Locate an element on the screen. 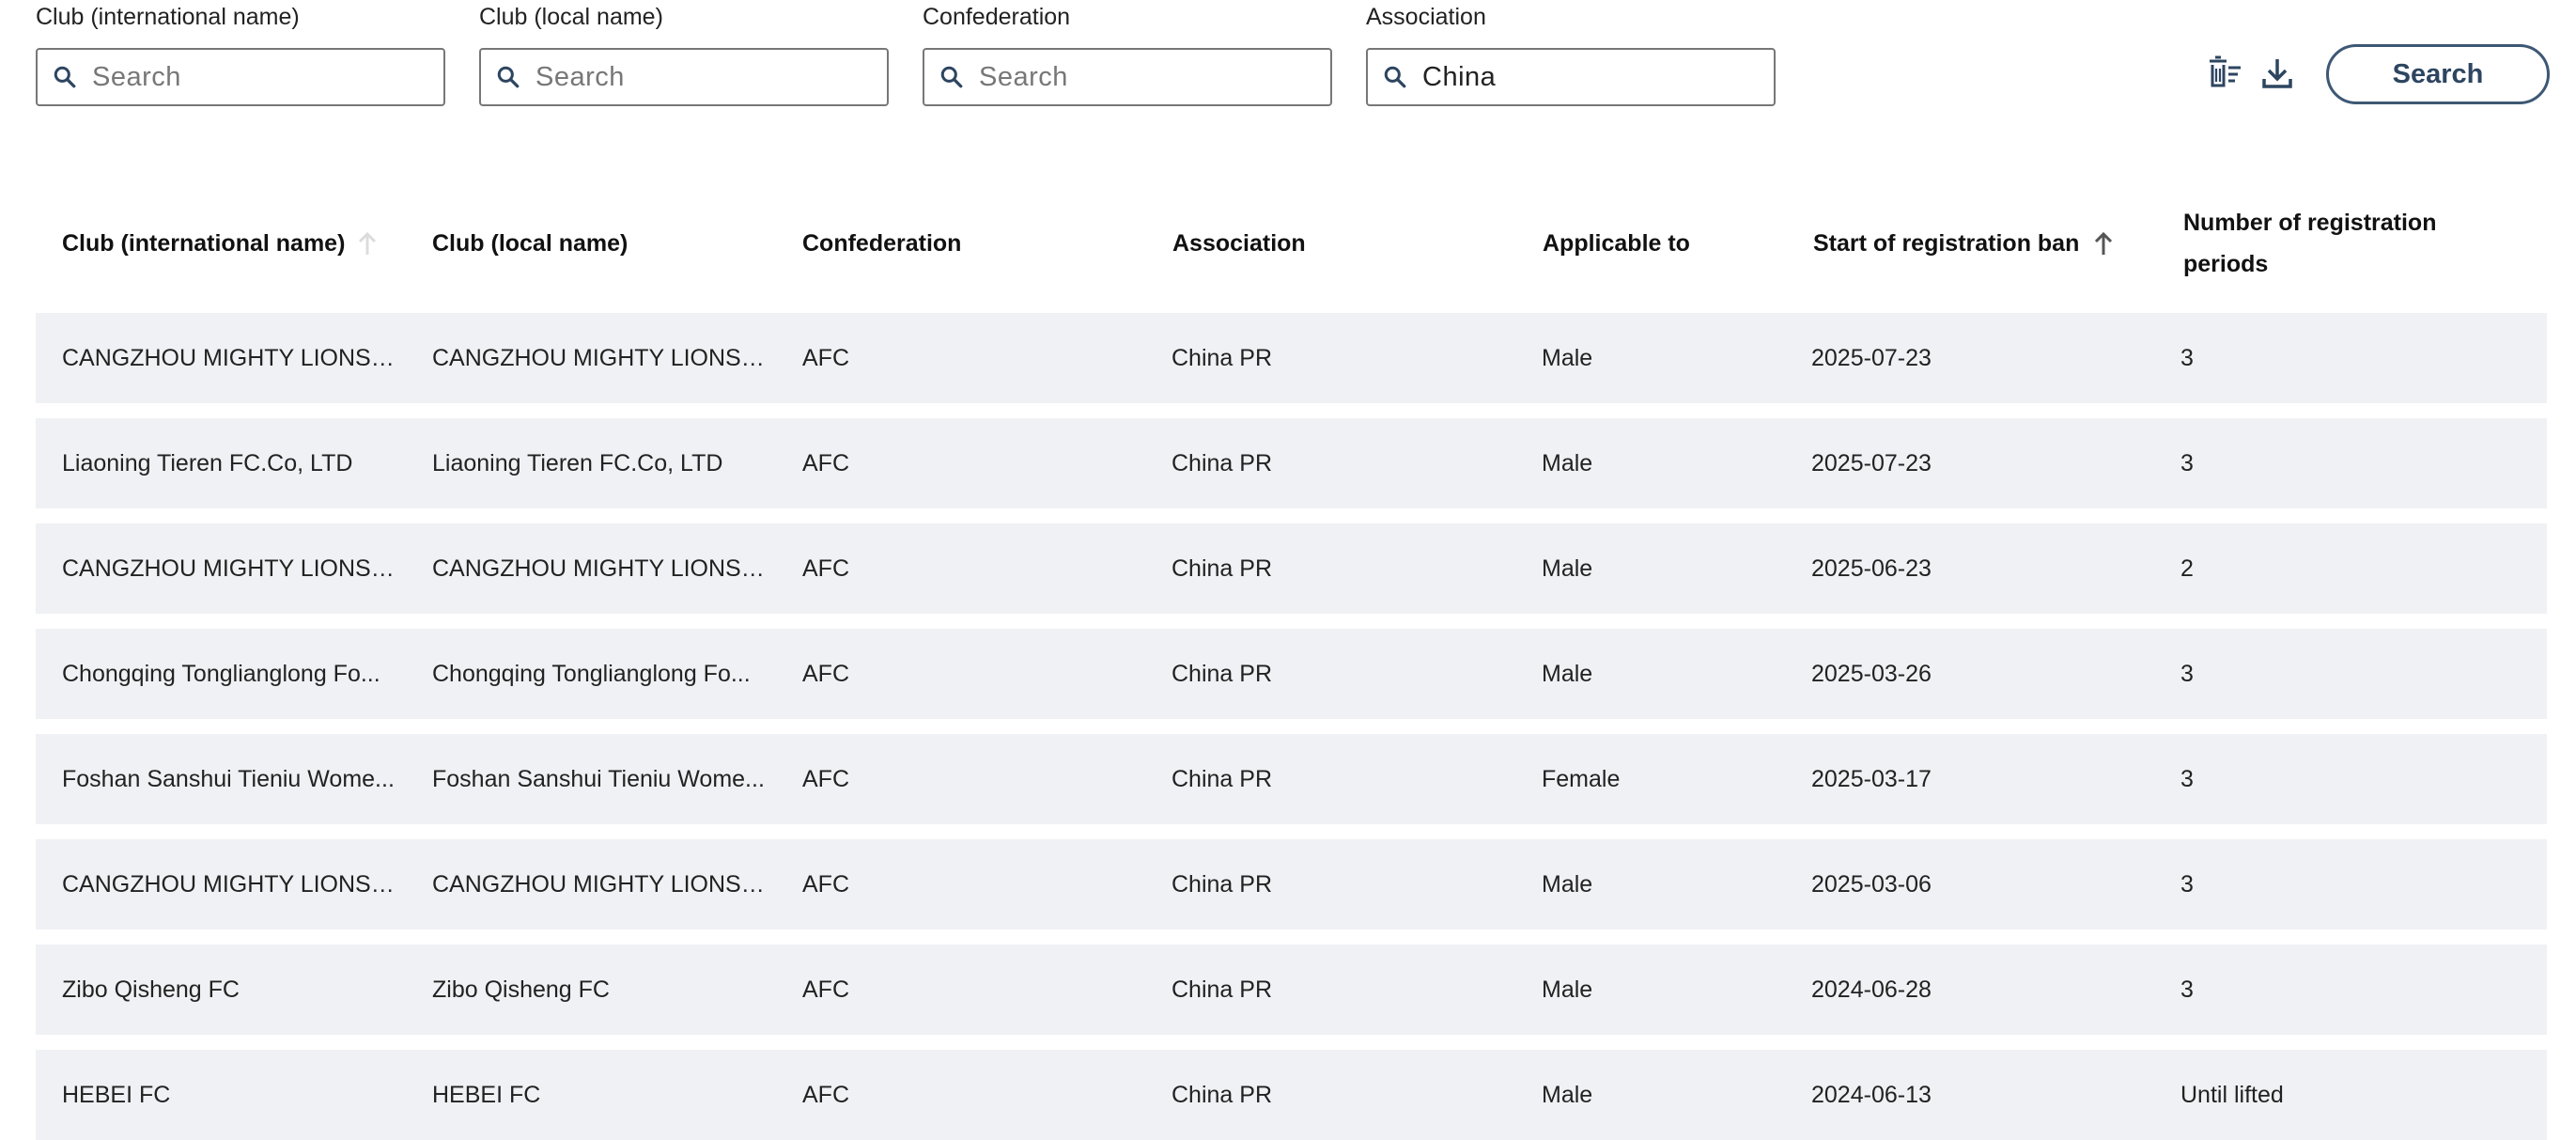  column-header-applicable-to: Applicable to is located at coordinates (1616, 243).